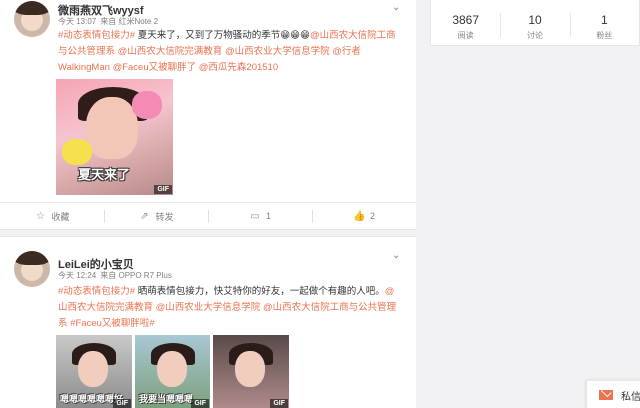 Image resolution: width=640 pixels, height=408 pixels. Describe the element at coordinates (40, 216) in the screenshot. I see `star-icon: ☆` at that location.